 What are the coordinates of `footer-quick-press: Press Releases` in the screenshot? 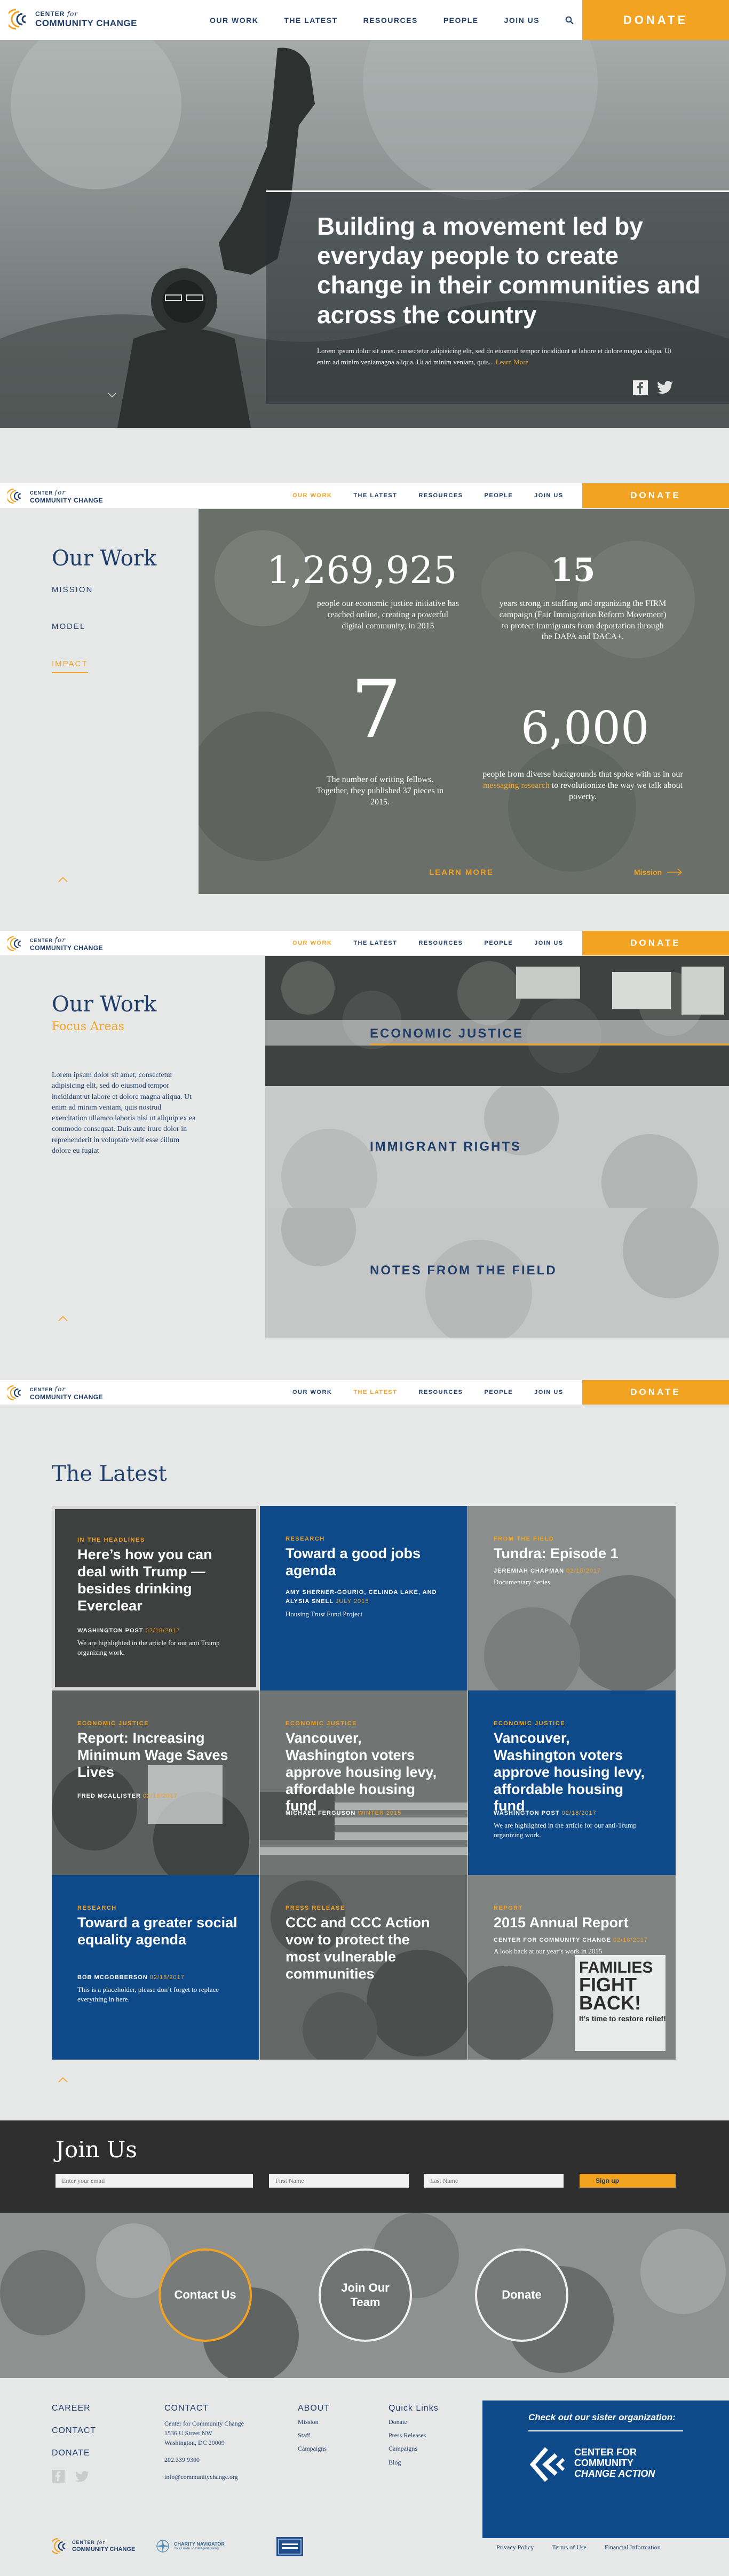 It's located at (414, 2435).